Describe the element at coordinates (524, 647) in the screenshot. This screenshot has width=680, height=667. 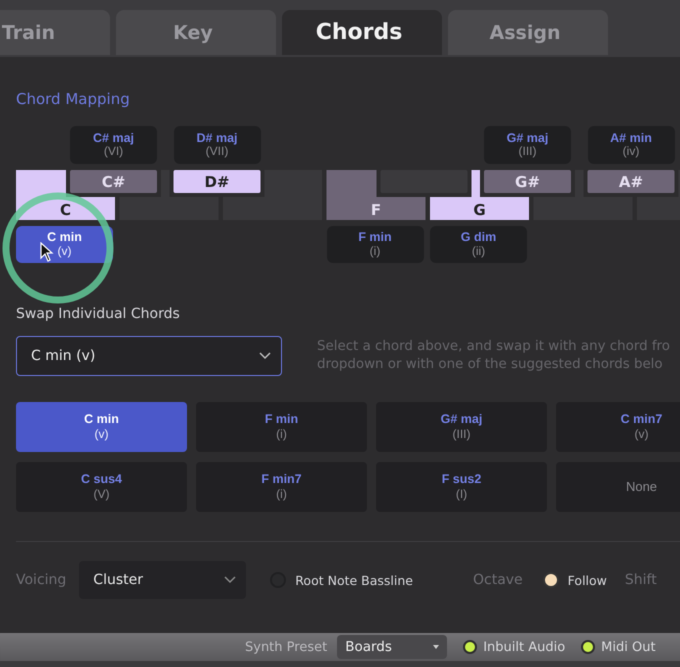
I see `output-label: Inbuilt Audio` at that location.